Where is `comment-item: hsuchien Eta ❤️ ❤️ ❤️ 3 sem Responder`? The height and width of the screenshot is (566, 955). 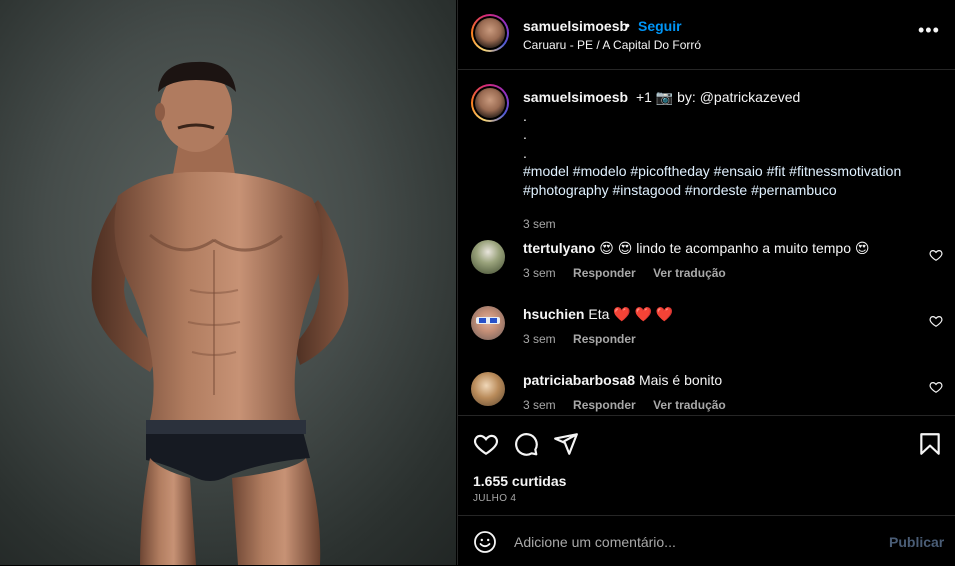 comment-item: hsuchien Eta ❤️ ❤️ ❤️ 3 sem Responder is located at coordinates (707, 332).